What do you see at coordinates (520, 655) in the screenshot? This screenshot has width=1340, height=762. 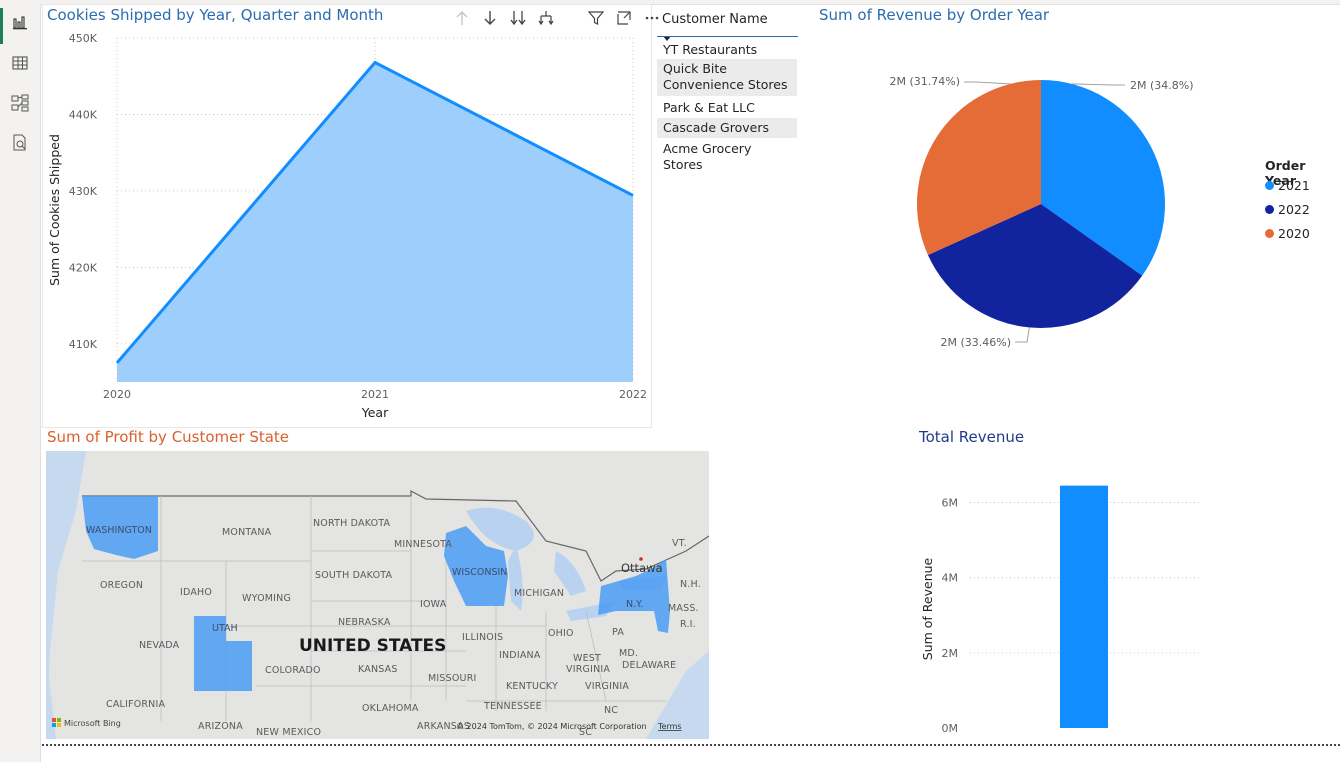 I see `map-label: INDIANA` at bounding box center [520, 655].